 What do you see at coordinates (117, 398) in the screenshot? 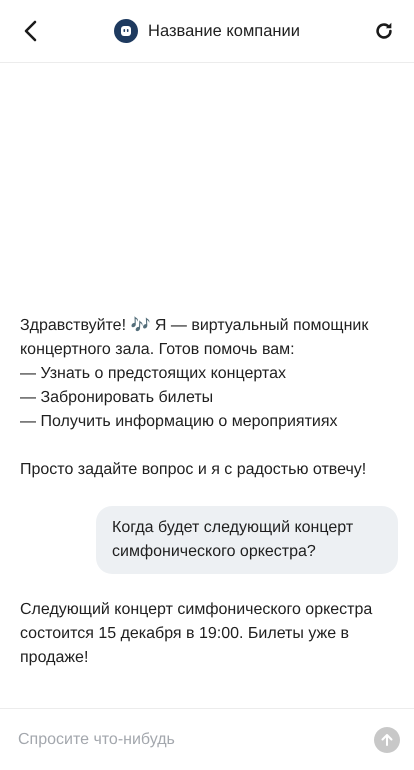
I see `bot-message-text: — Забронировать билеты` at bounding box center [117, 398].